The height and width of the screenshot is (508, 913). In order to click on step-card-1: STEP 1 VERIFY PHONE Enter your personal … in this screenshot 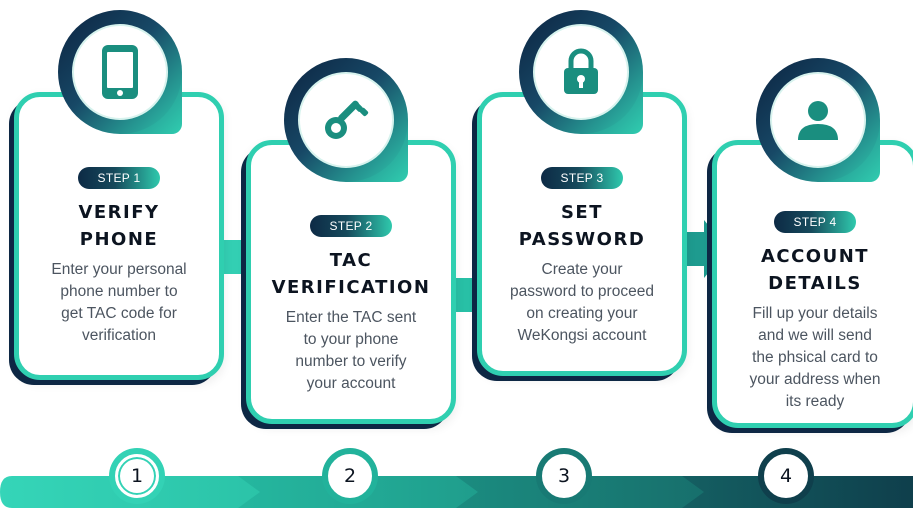, I will do `click(119, 236)`.